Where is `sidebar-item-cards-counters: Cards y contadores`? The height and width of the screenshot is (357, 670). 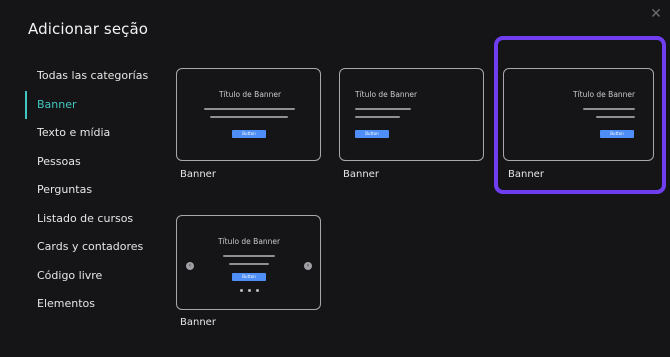
sidebar-item-cards-counters: Cards y contadores is located at coordinates (95, 247).